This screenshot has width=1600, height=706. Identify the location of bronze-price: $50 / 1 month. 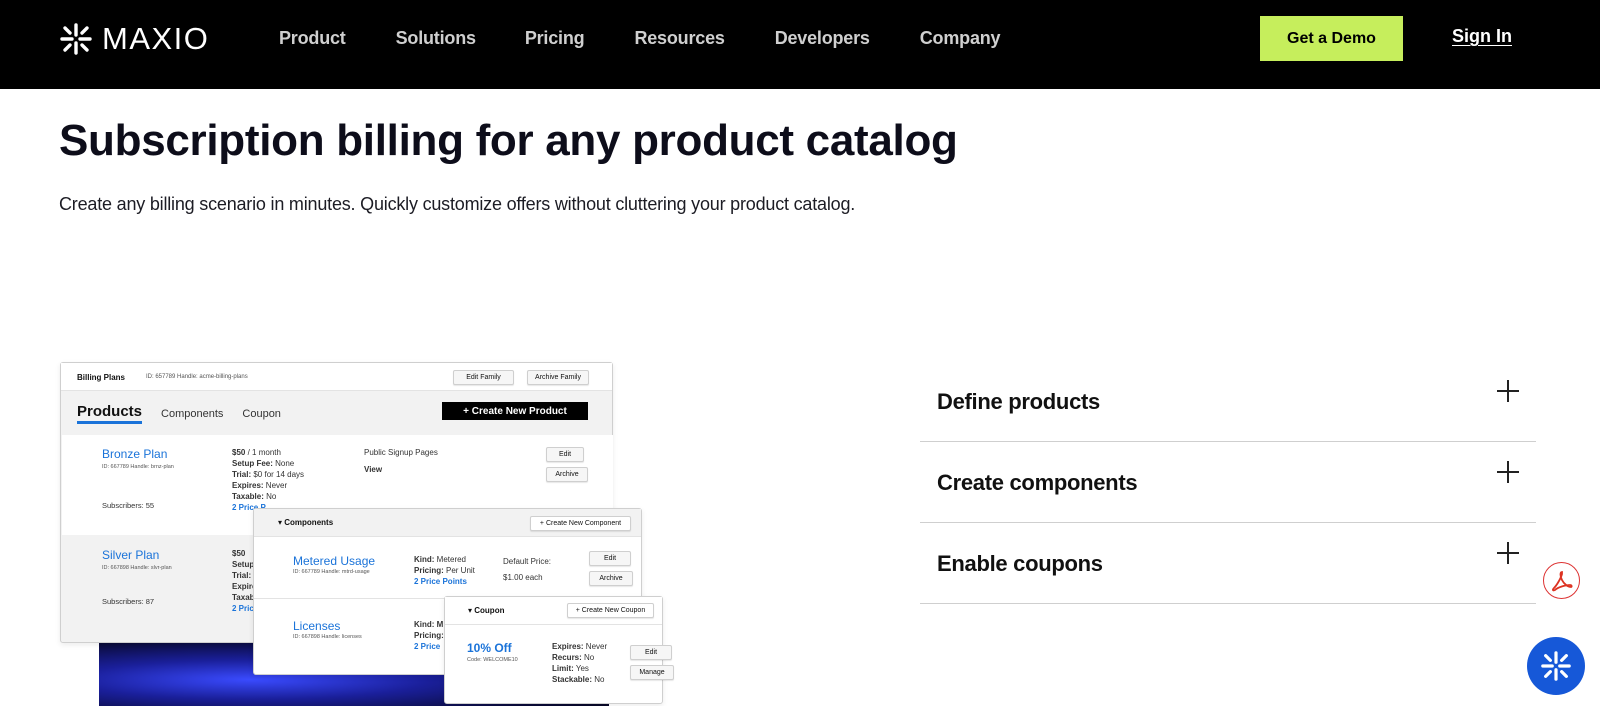
(268, 452).